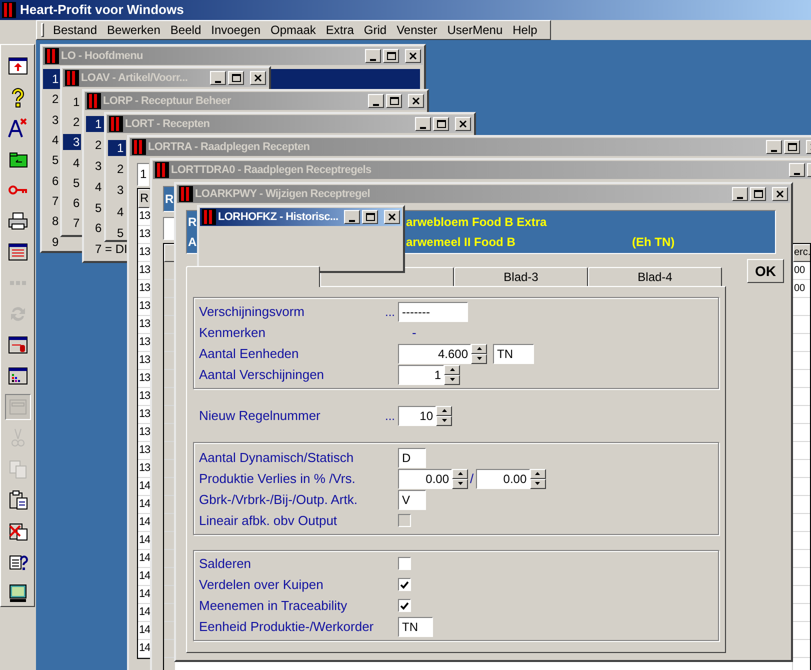  Describe the element at coordinates (134, 30) in the screenshot. I see `menu-item: Bewerken` at that location.